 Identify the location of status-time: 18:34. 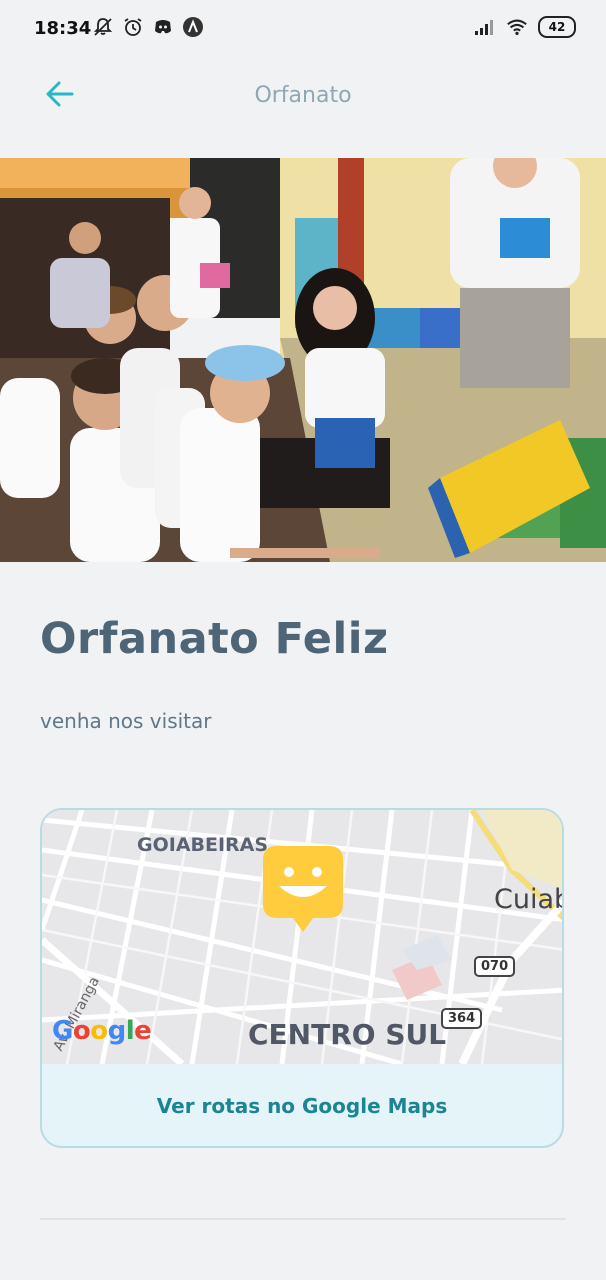
(63, 28).